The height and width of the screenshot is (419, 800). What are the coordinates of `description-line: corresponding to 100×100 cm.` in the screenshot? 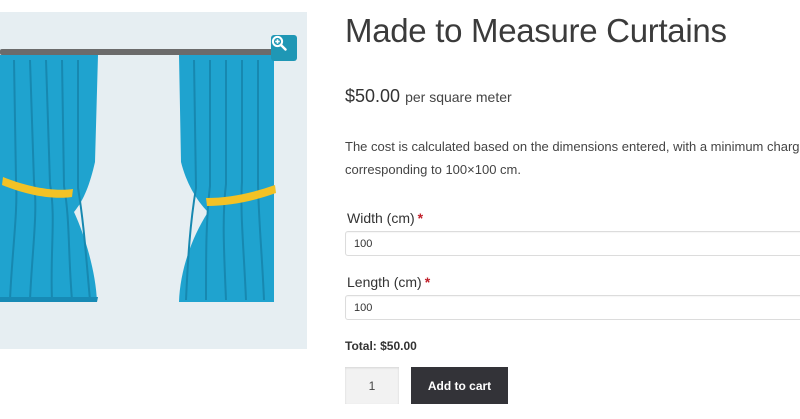 It's located at (433, 169).